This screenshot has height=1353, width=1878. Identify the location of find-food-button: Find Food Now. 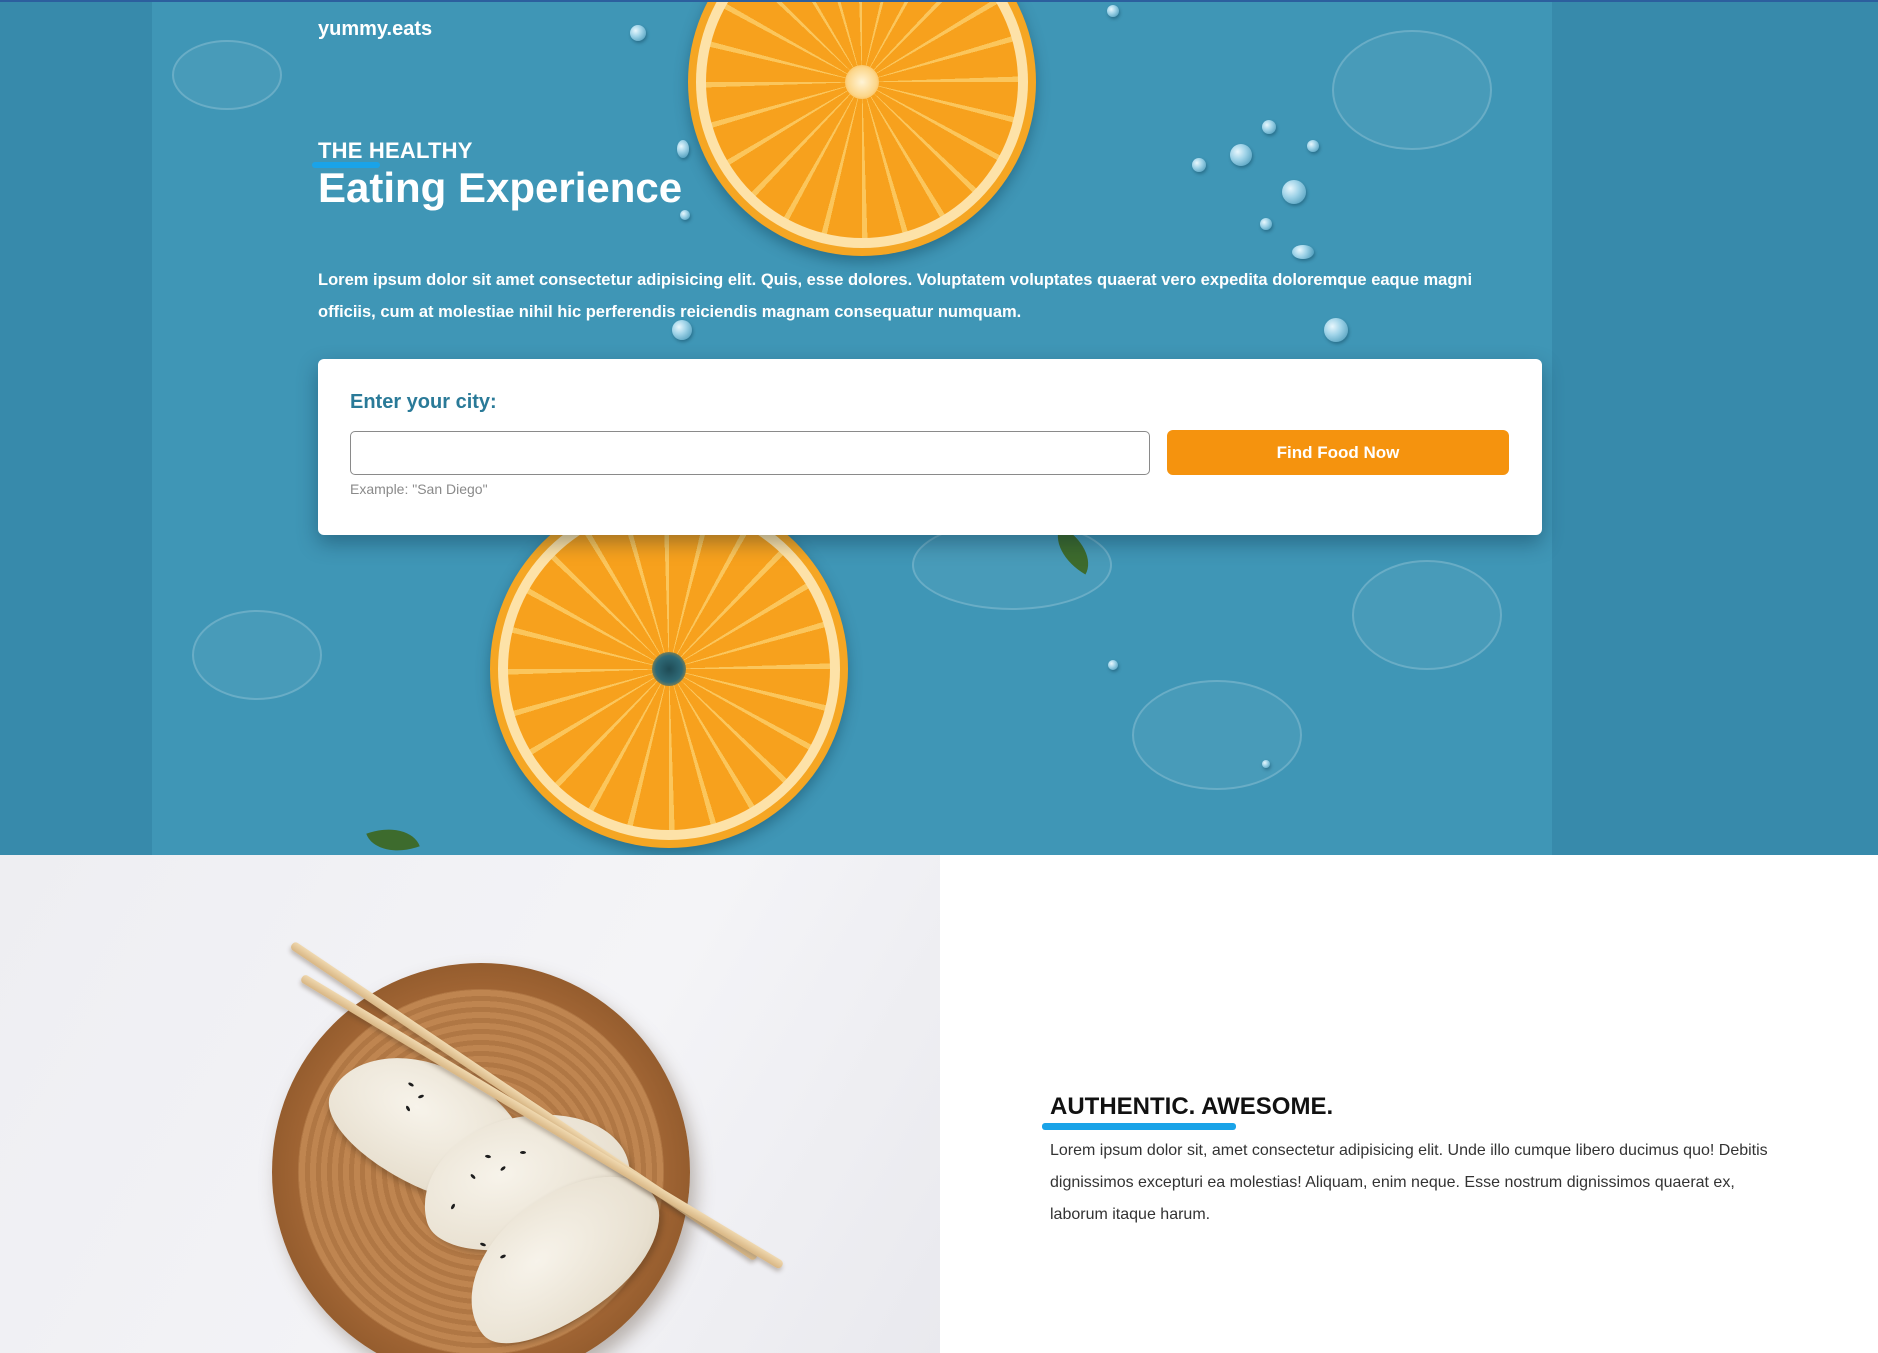
(1338, 452).